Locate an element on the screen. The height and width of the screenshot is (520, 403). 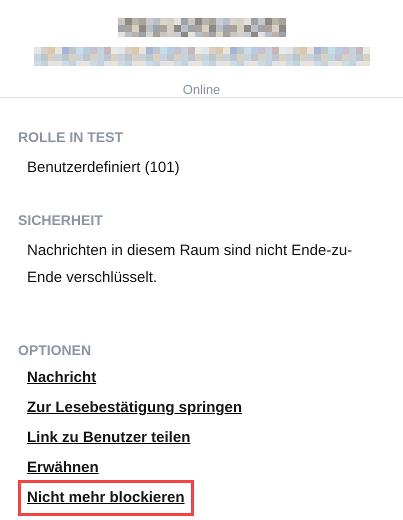
section-text: Benutzerdefiniert (101) is located at coordinates (104, 168).